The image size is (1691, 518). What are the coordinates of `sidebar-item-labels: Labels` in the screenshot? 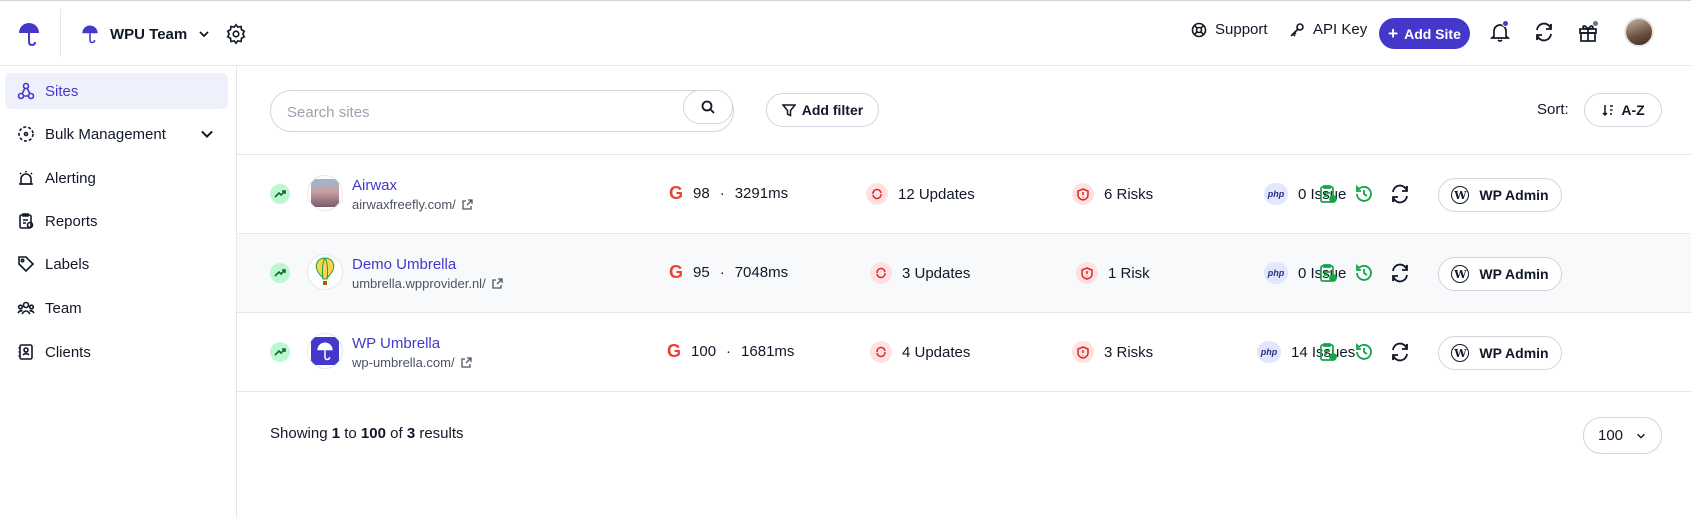 It's located at (116, 264).